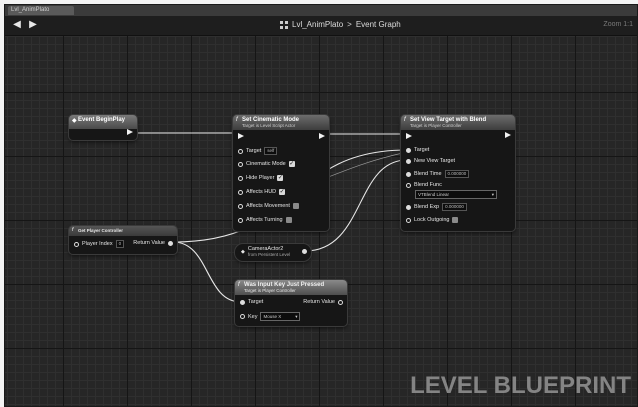 Image resolution: width=638 pixels, height=407 pixels. I want to click on input-key-target-pin: Target, so click(251, 302).